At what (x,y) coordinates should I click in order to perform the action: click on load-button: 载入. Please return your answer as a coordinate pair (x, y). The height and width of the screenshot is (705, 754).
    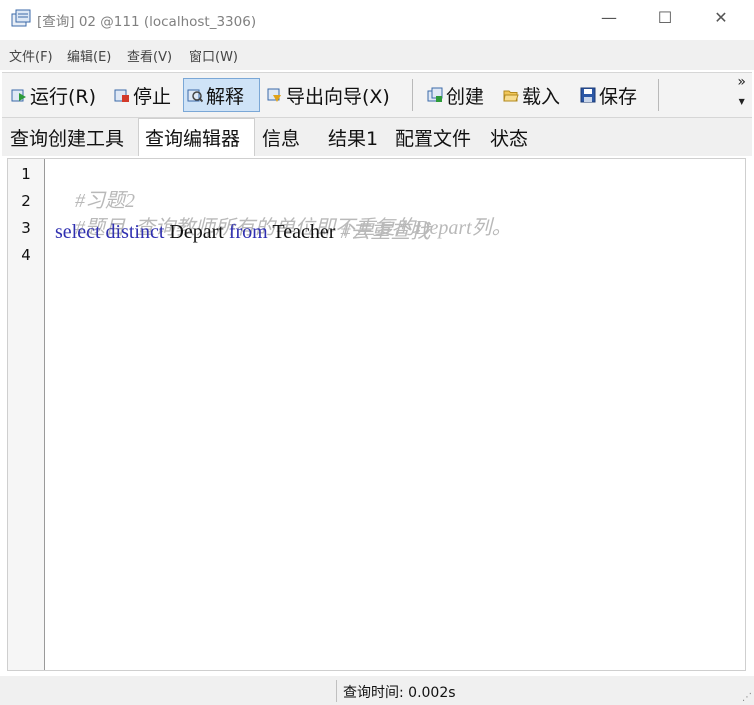
    Looking at the image, I should click on (531, 95).